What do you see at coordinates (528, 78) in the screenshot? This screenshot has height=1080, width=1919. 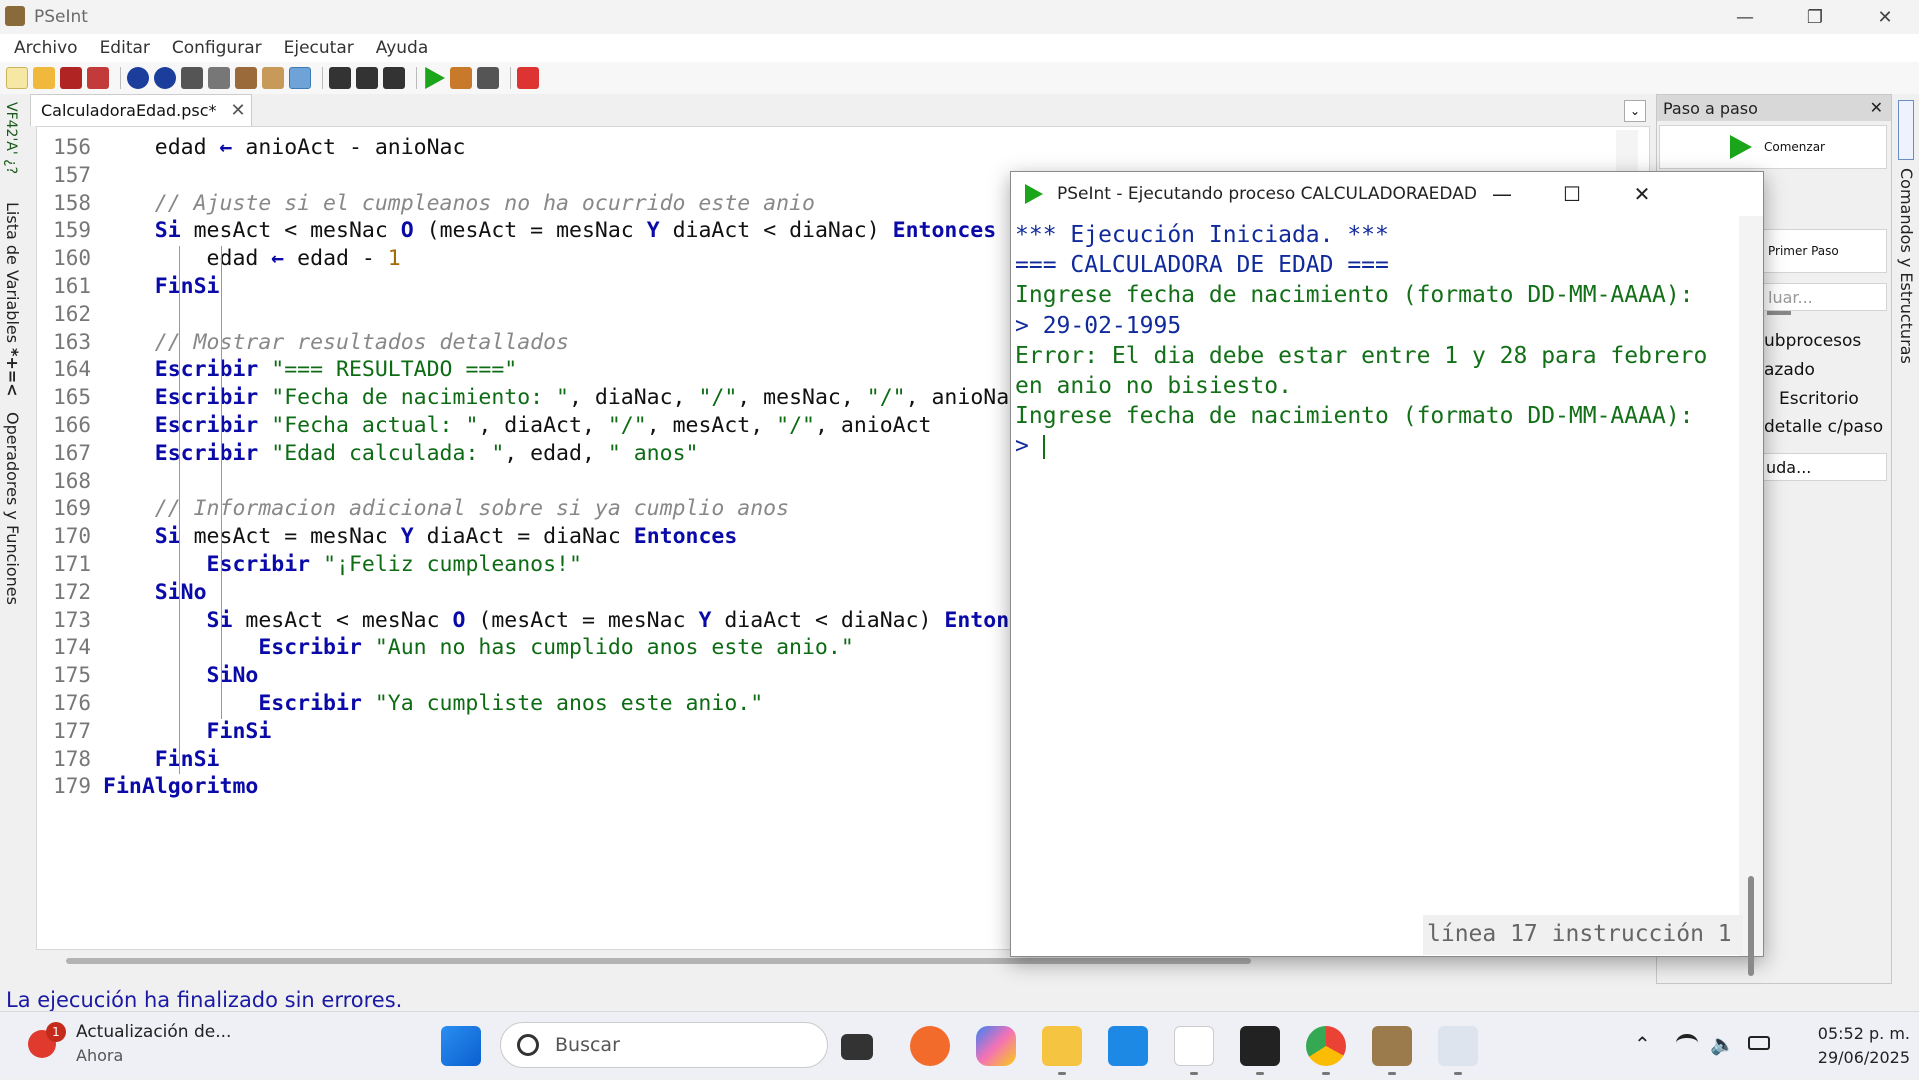 I see `help-icon` at bounding box center [528, 78].